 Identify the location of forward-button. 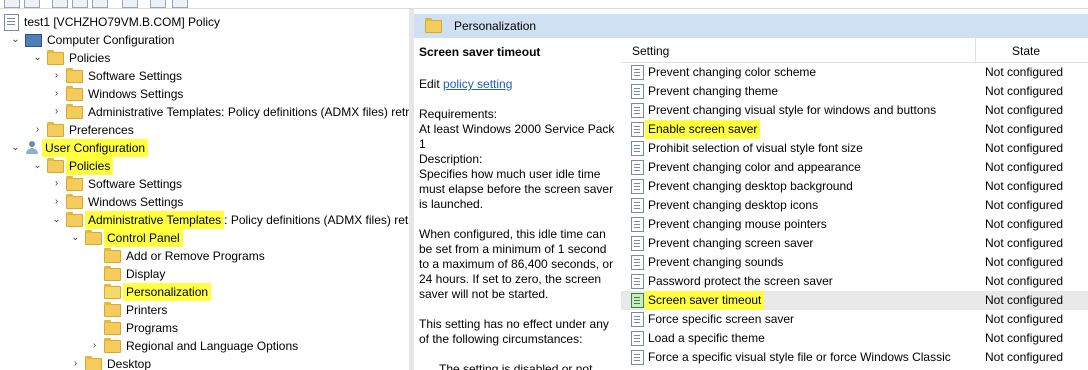
(32, 4).